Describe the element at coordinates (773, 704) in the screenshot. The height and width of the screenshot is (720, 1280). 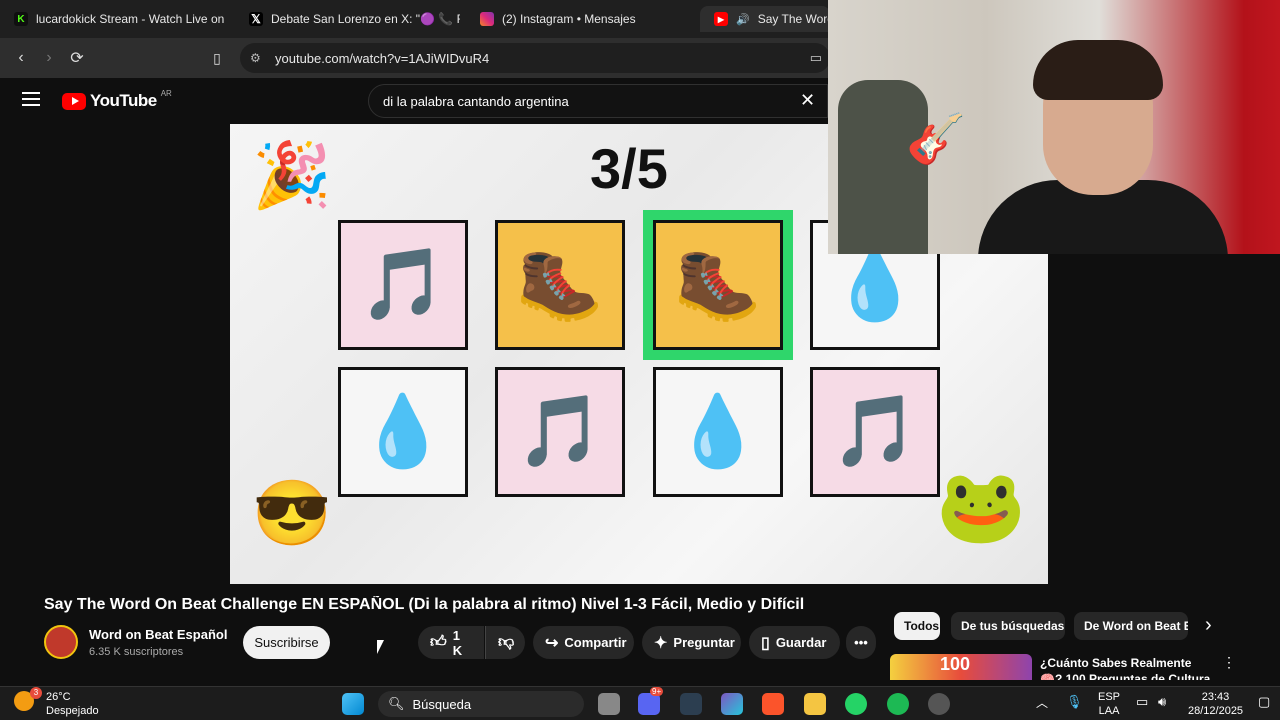
I see `brave-icon` at that location.